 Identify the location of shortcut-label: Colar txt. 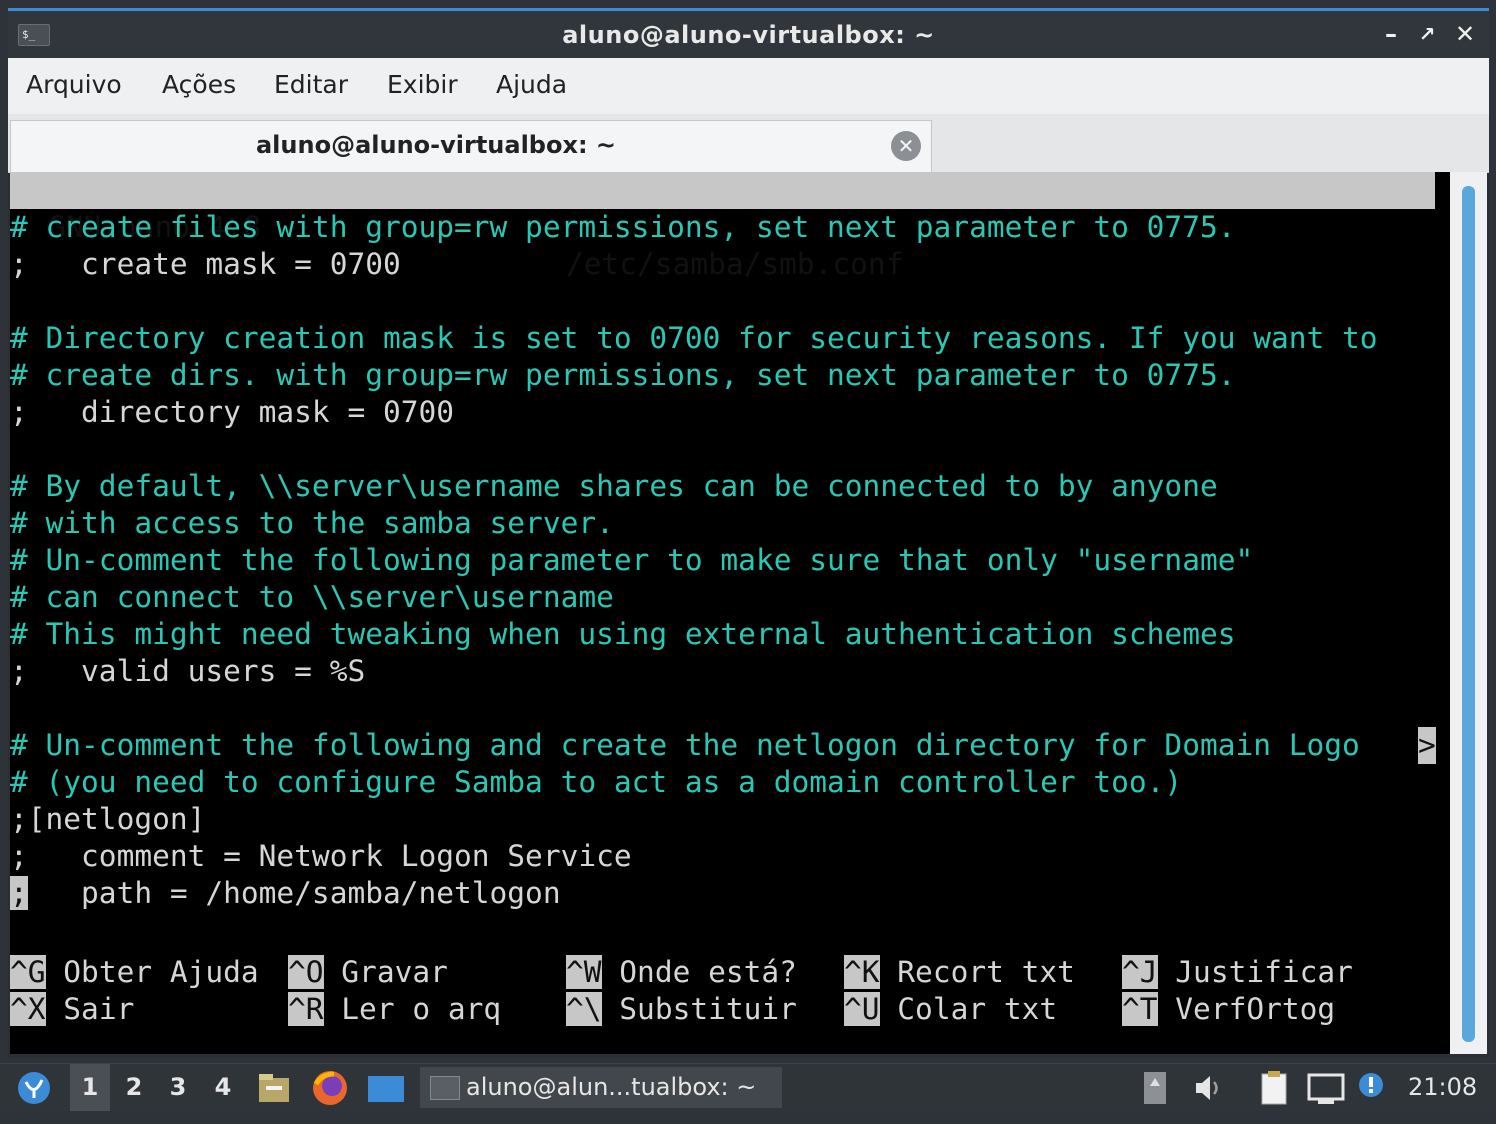
(977, 1009).